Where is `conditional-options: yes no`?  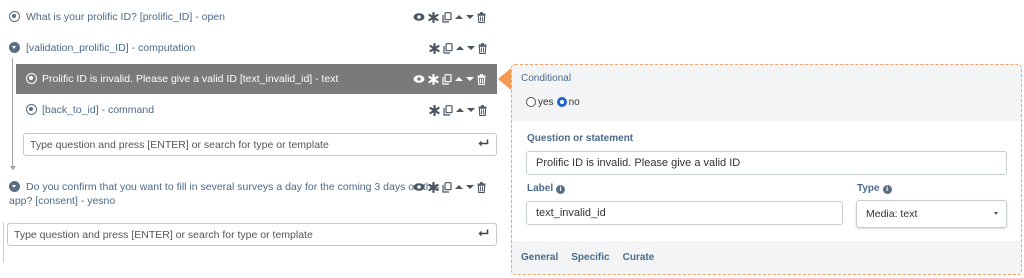
conditional-options: yes no is located at coordinates (553, 102).